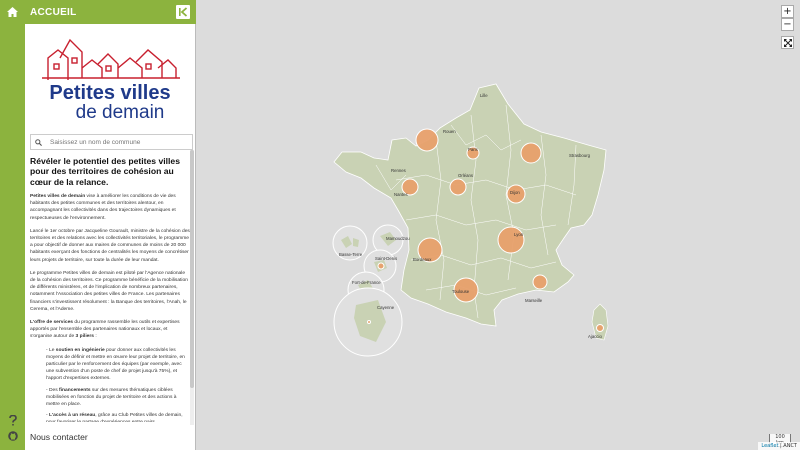  I want to click on panel-header: ACCUEIL, so click(110, 12).